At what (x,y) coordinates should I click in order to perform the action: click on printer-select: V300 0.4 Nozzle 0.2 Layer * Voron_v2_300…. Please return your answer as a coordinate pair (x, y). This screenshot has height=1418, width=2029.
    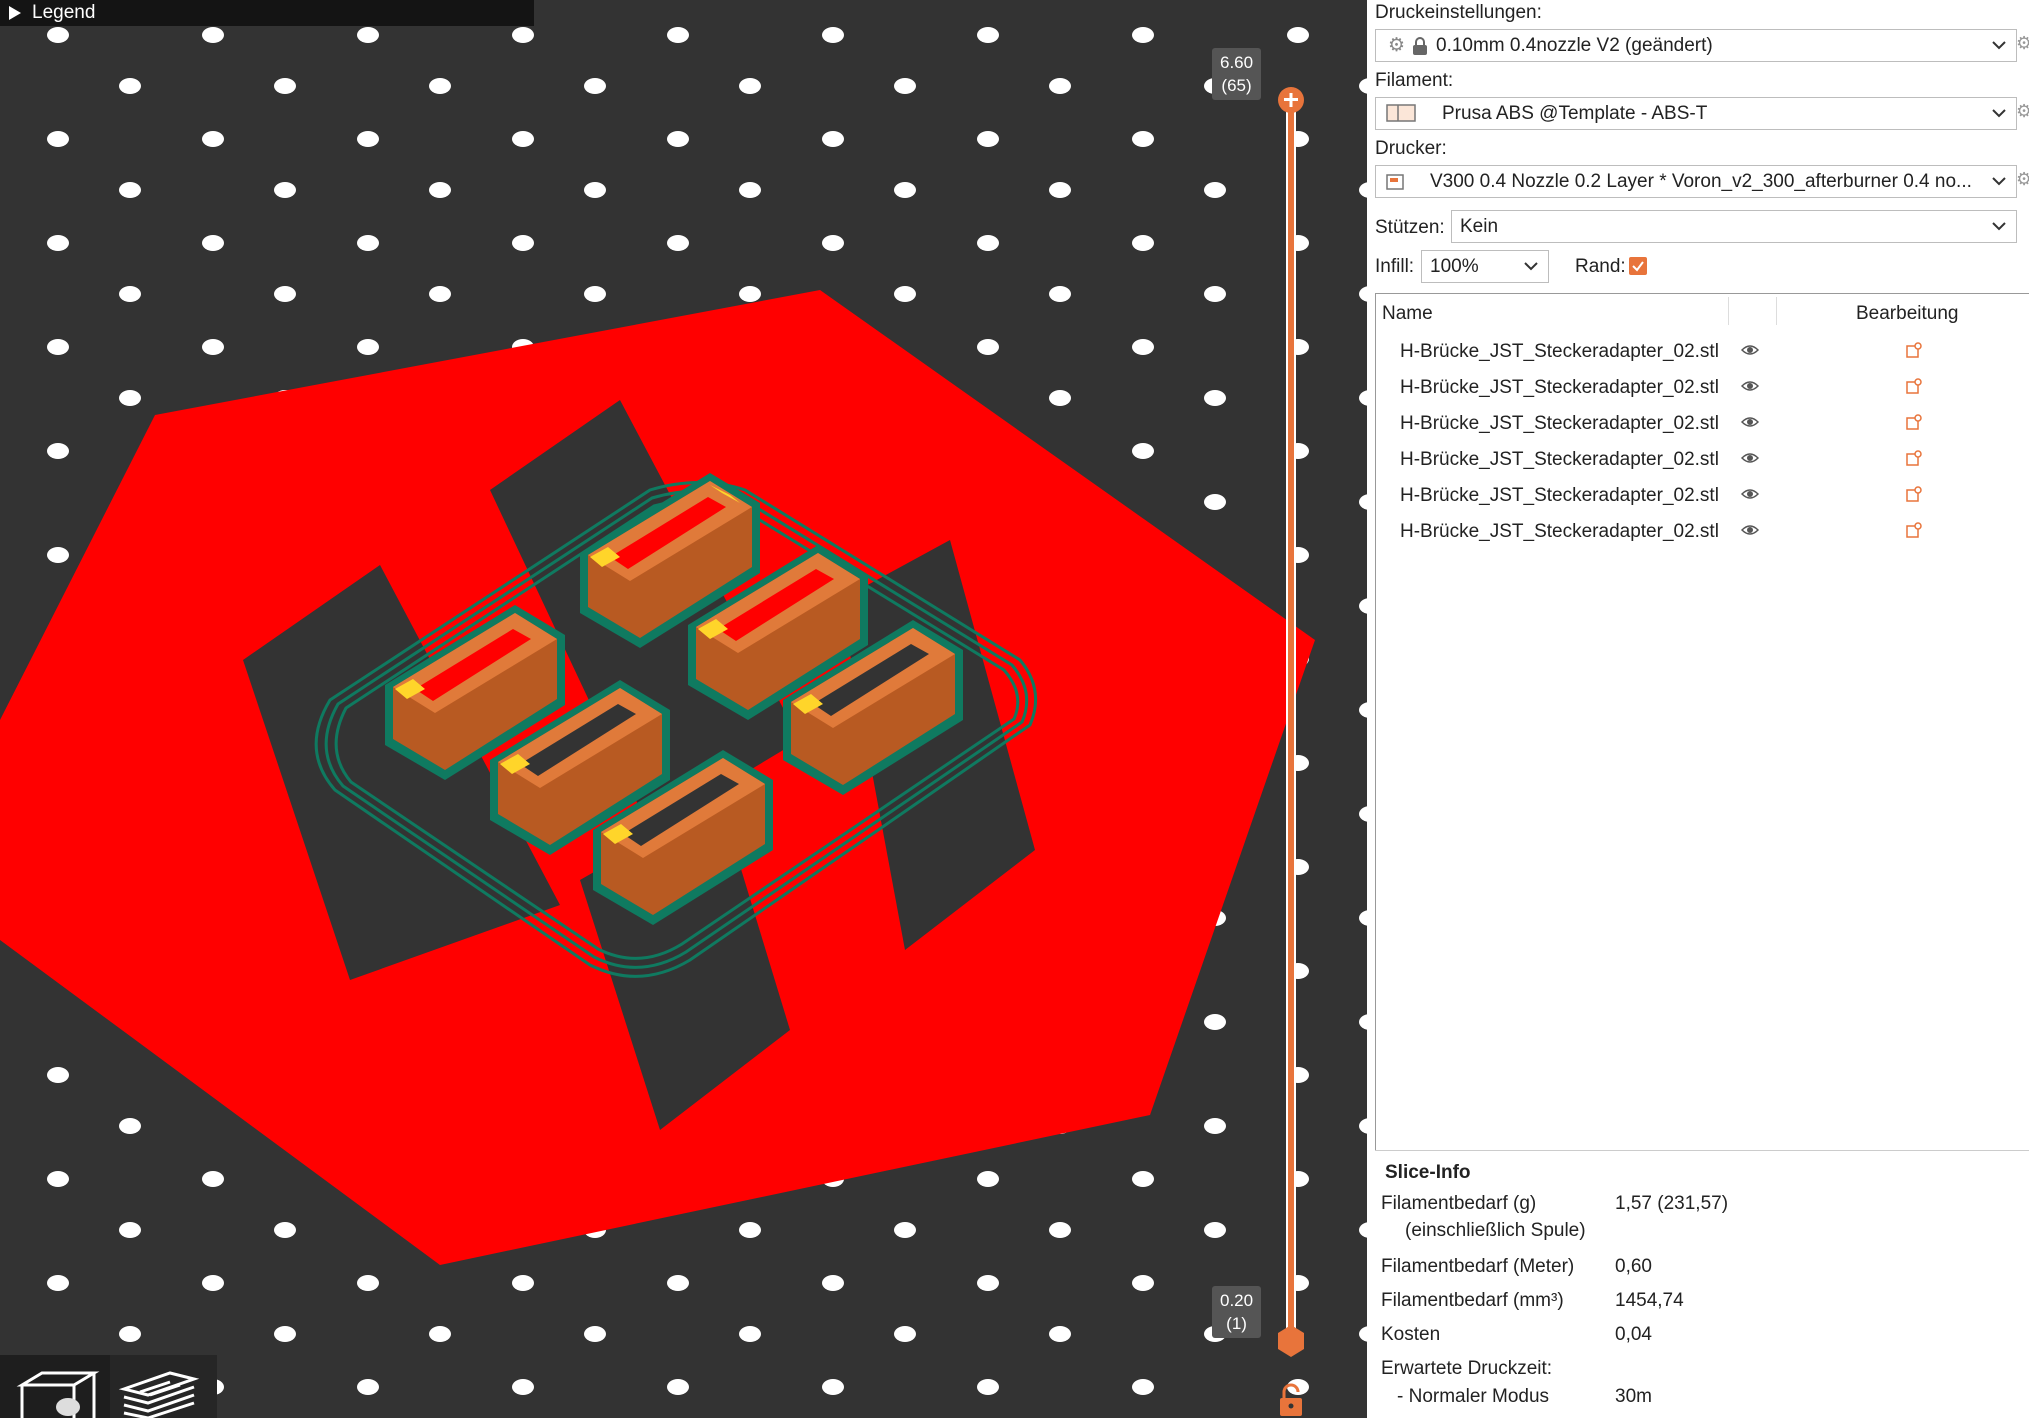
    Looking at the image, I should click on (1696, 181).